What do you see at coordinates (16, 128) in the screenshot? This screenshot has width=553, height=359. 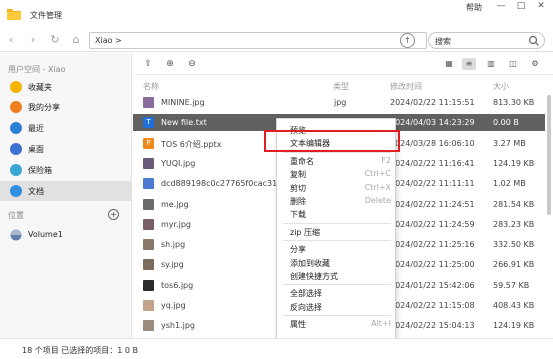 I see `clock-icon` at bounding box center [16, 128].